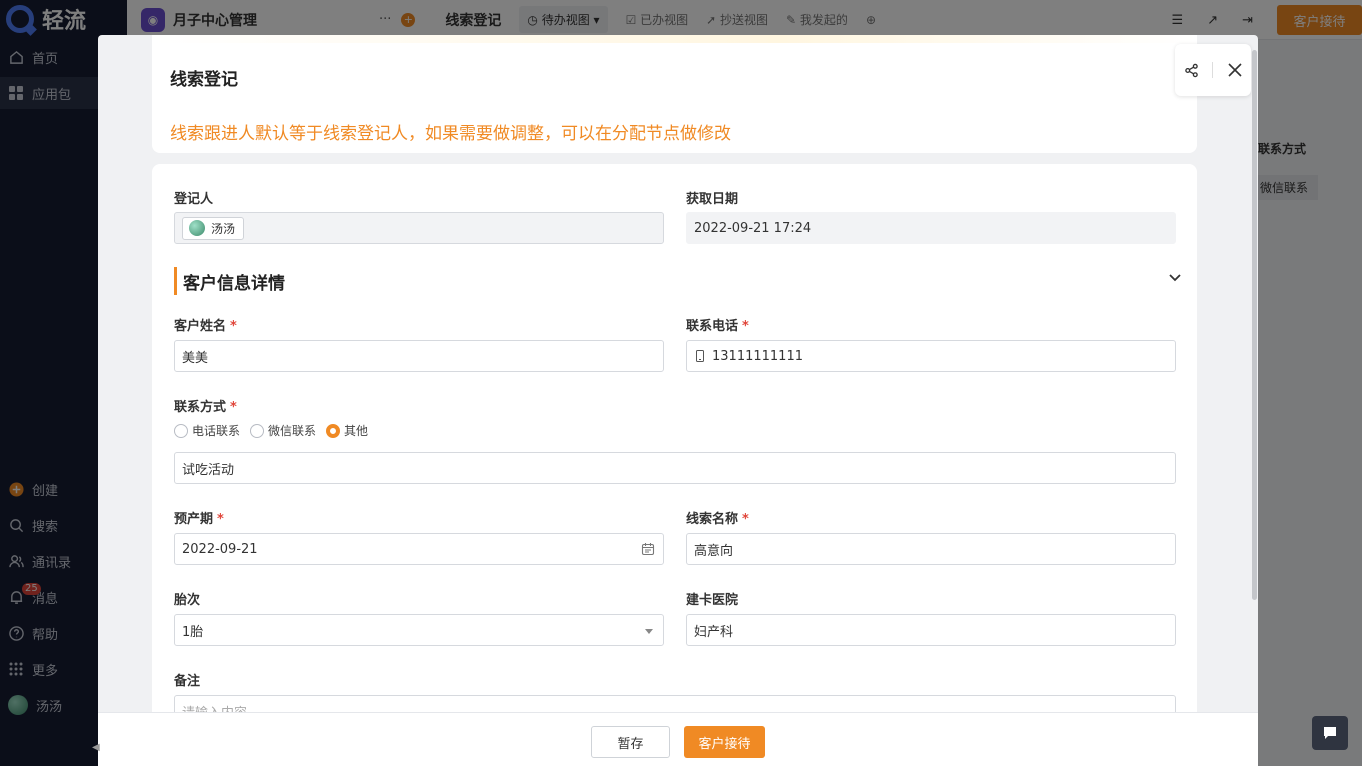 This screenshot has width=1362, height=766. Describe the element at coordinates (419, 228) in the screenshot. I see `registrant-field: 汤汤` at that location.